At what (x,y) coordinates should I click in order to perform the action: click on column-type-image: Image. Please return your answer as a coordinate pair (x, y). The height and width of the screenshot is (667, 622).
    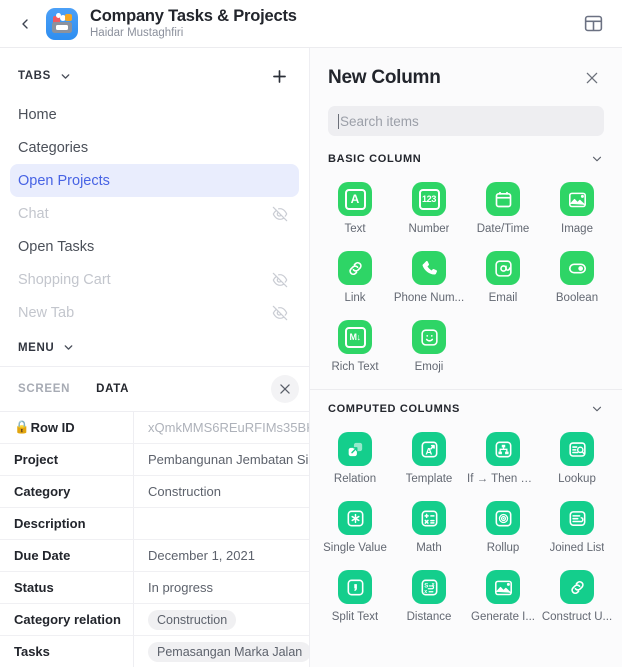
    Looking at the image, I should click on (577, 210).